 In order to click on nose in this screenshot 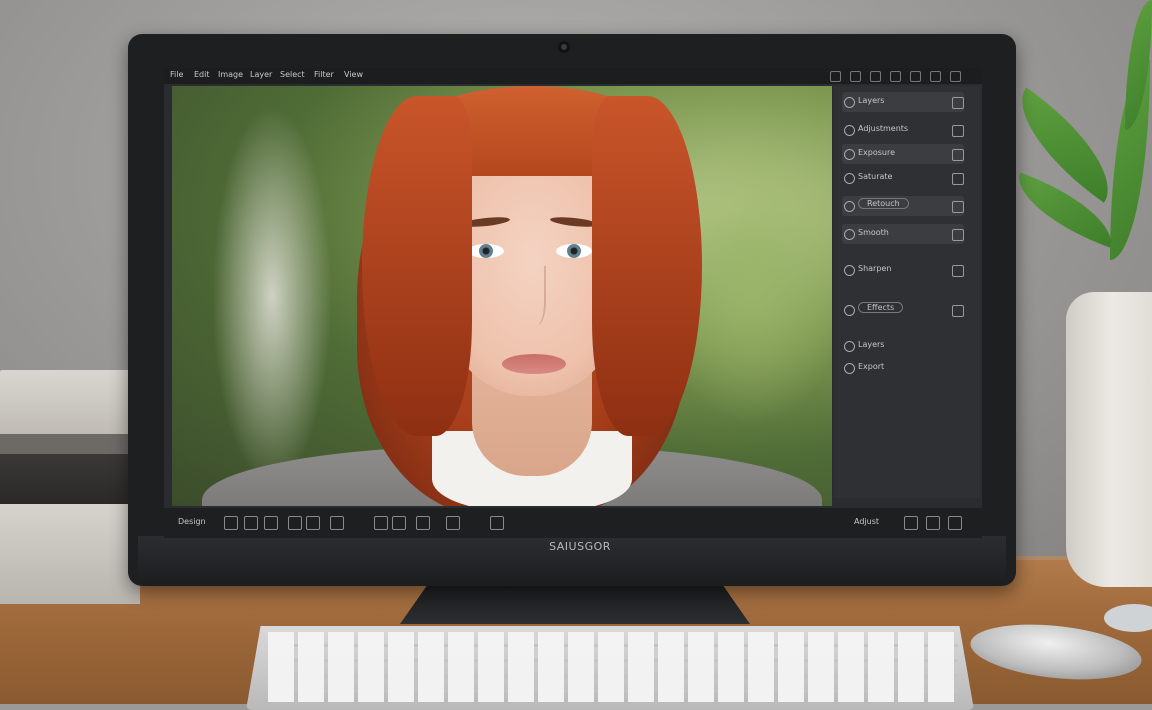, I will do `click(534, 296)`.